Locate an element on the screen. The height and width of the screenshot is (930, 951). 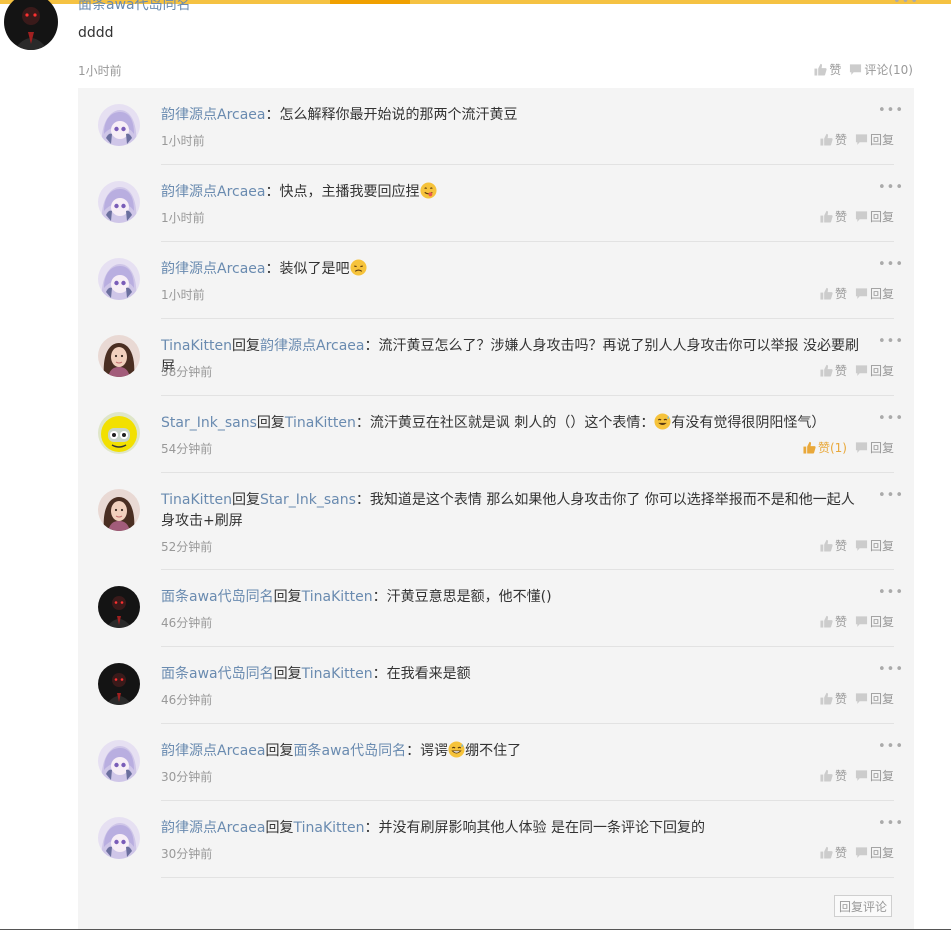
yum-face-emoji is located at coordinates (428, 194).